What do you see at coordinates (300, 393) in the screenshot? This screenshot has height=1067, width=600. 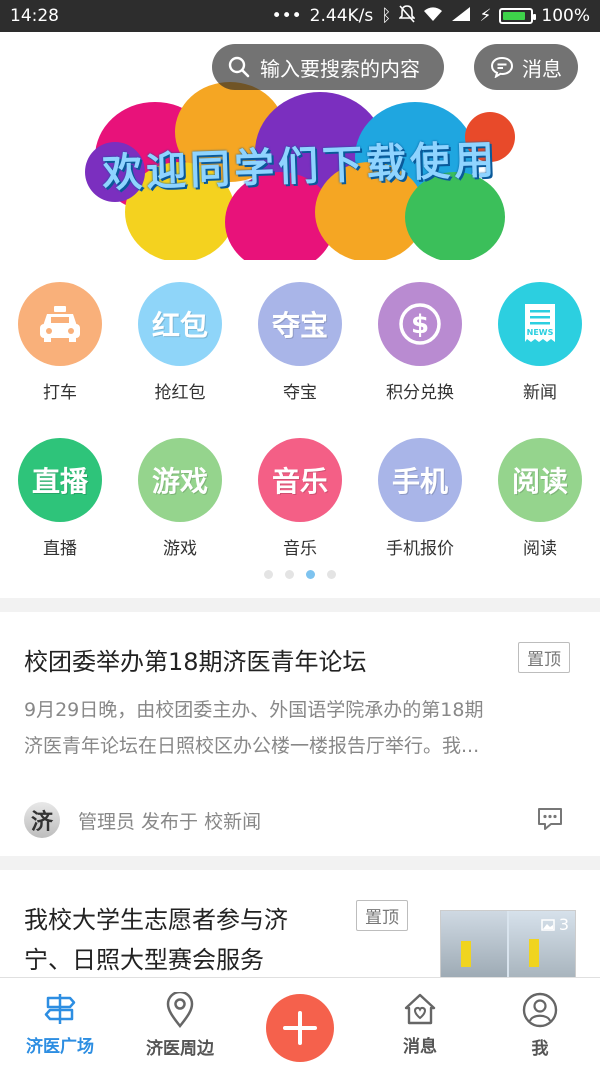 I see `grid-label: 夺宝` at bounding box center [300, 393].